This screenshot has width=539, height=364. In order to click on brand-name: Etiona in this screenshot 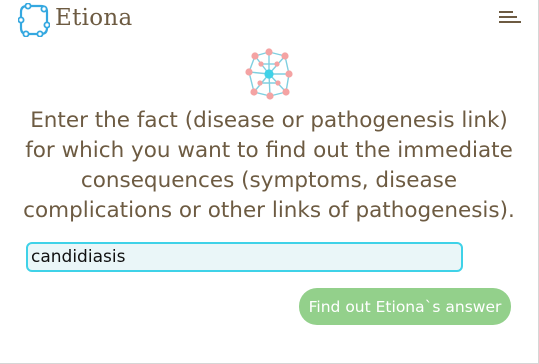, I will do `click(94, 18)`.